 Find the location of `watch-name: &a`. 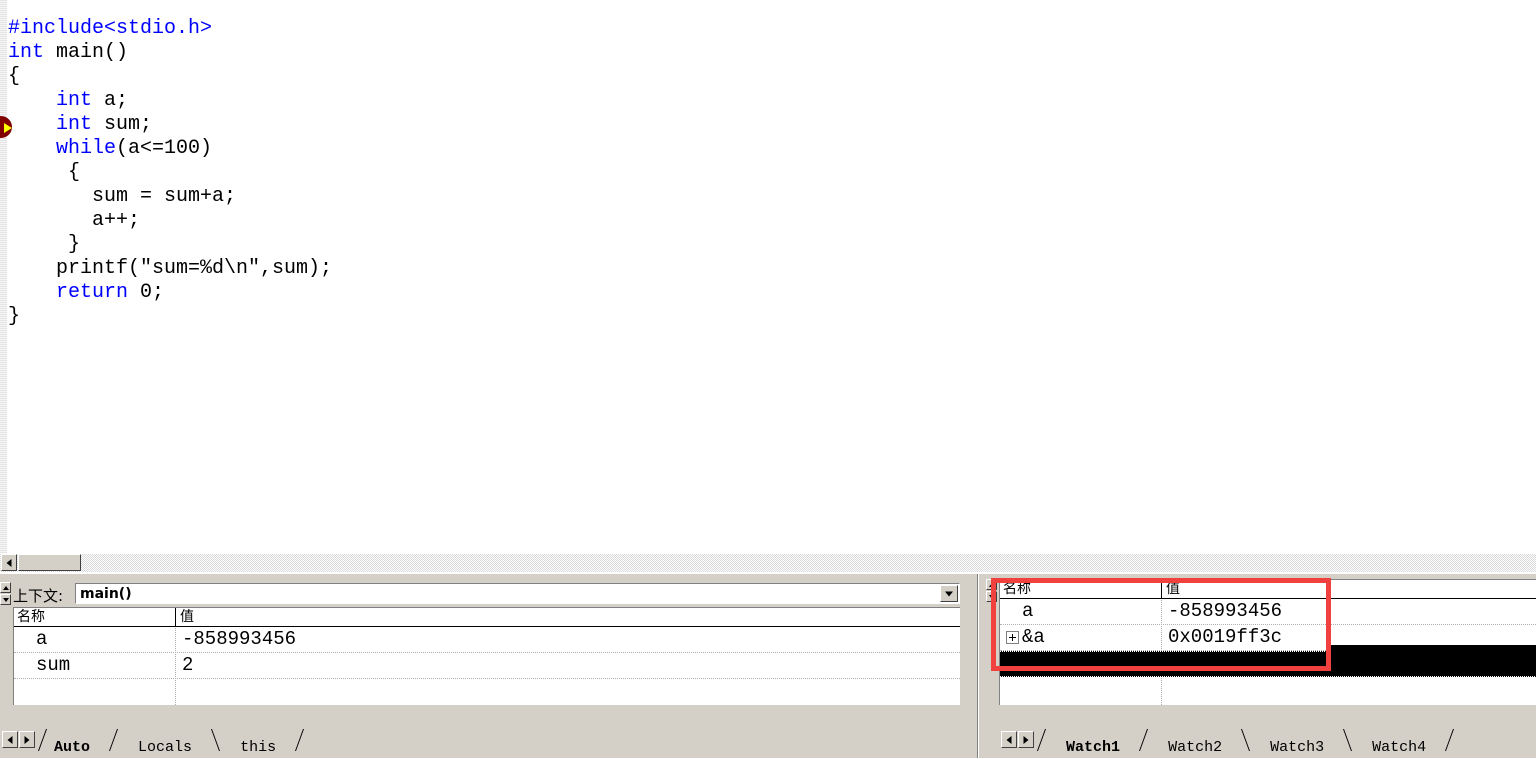

watch-name: &a is located at coordinates (1033, 637).